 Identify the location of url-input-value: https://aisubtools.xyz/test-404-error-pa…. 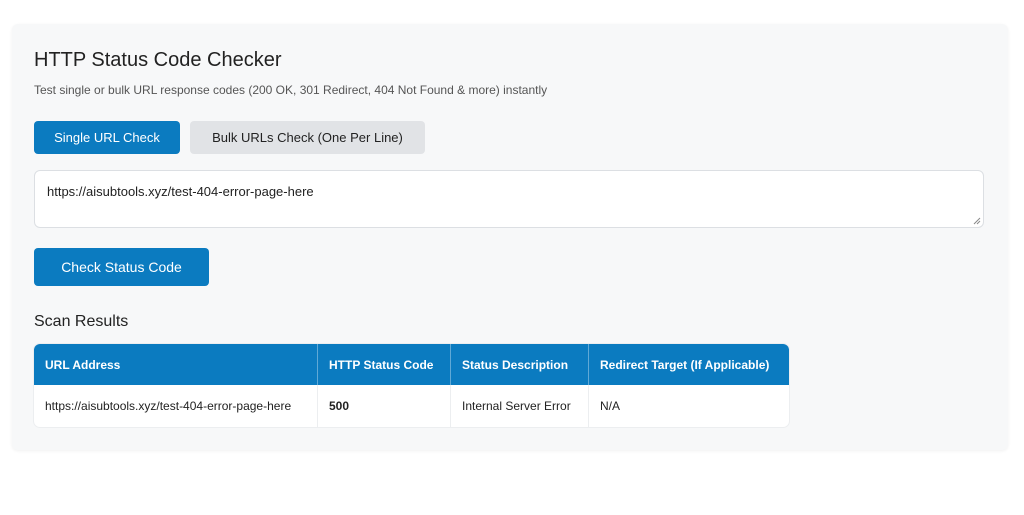
(180, 191).